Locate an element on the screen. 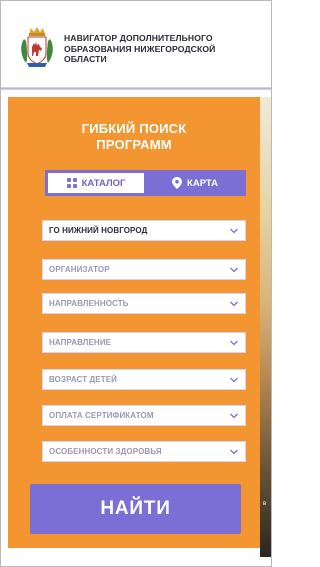 Image resolution: width=320 pixels, height=567 pixels. coat-of-arms-icon is located at coordinates (37, 47).